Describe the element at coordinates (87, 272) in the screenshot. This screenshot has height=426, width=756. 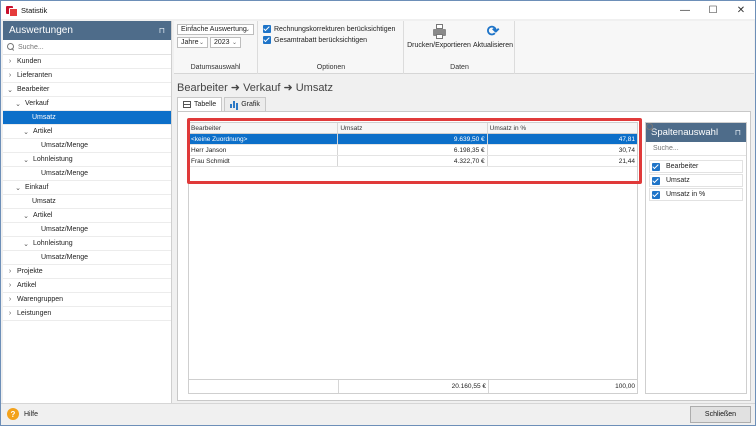
I see `tree-item: › Projekte` at that location.